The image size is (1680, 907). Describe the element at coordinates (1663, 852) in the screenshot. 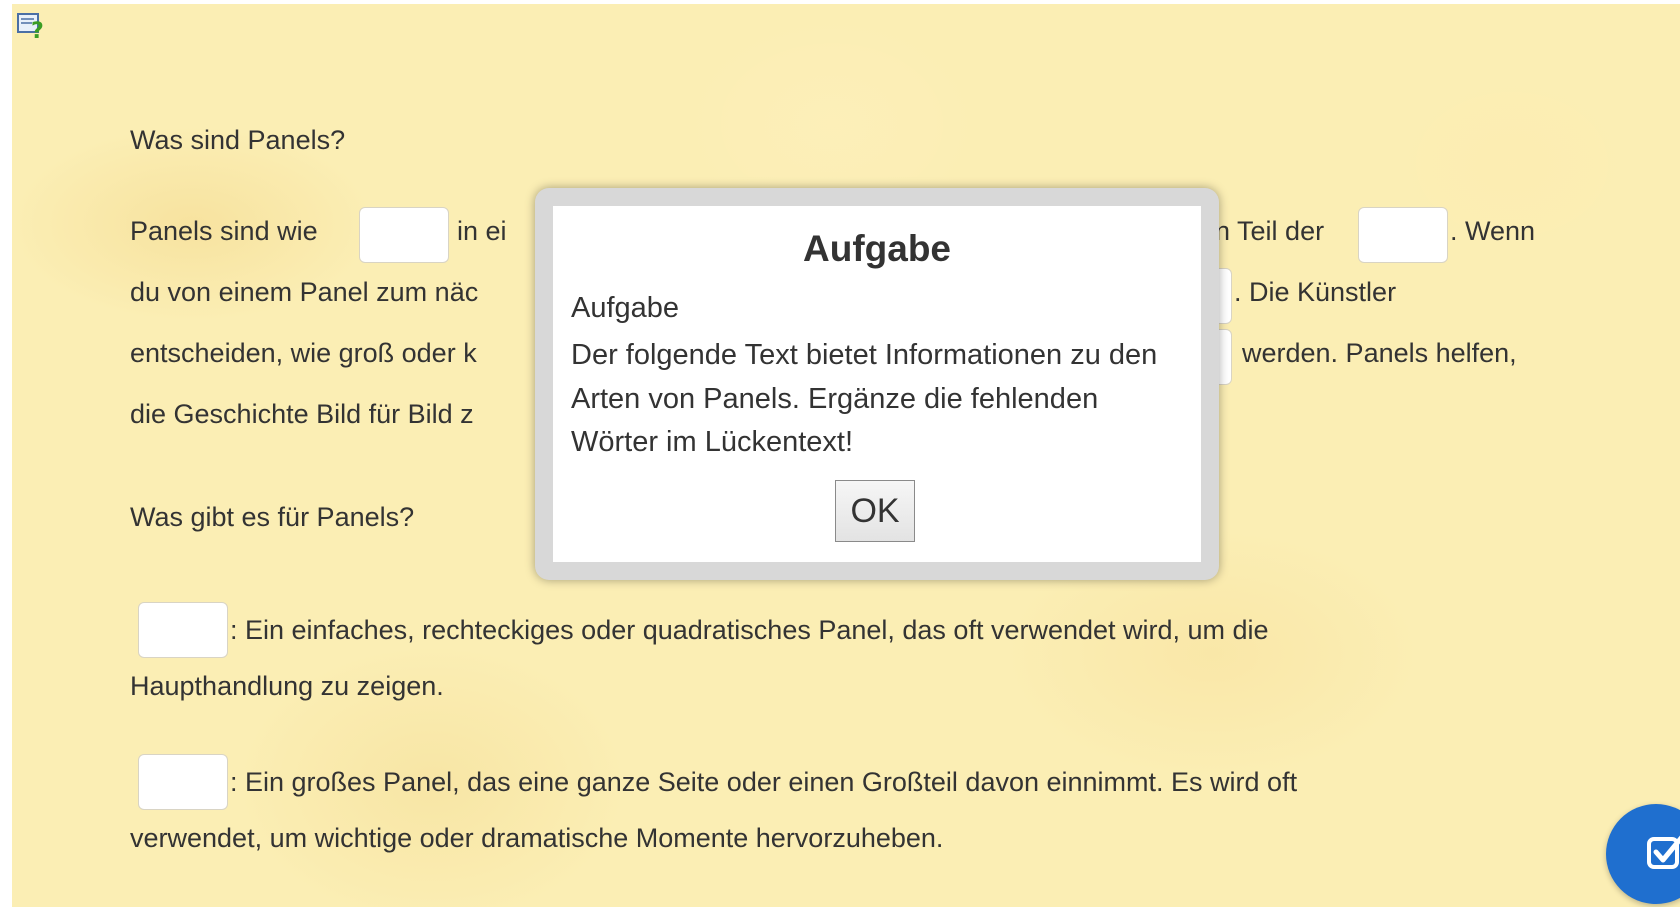

I see `check-submit-icon` at that location.